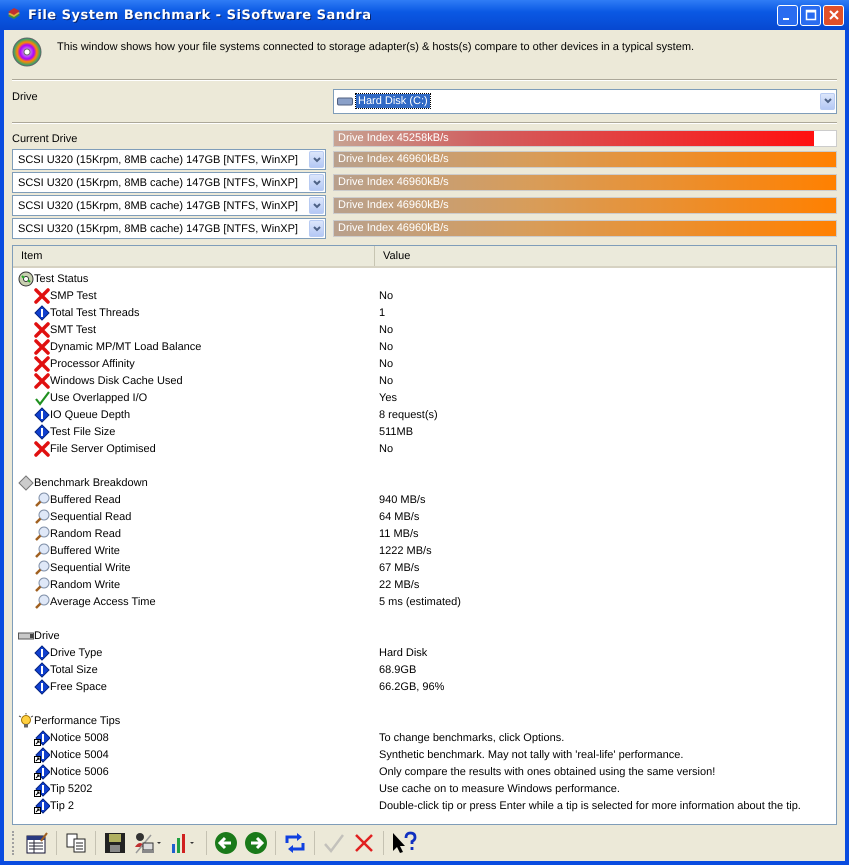 This screenshot has width=849, height=865. I want to click on item-label: SMT Test, so click(73, 330).